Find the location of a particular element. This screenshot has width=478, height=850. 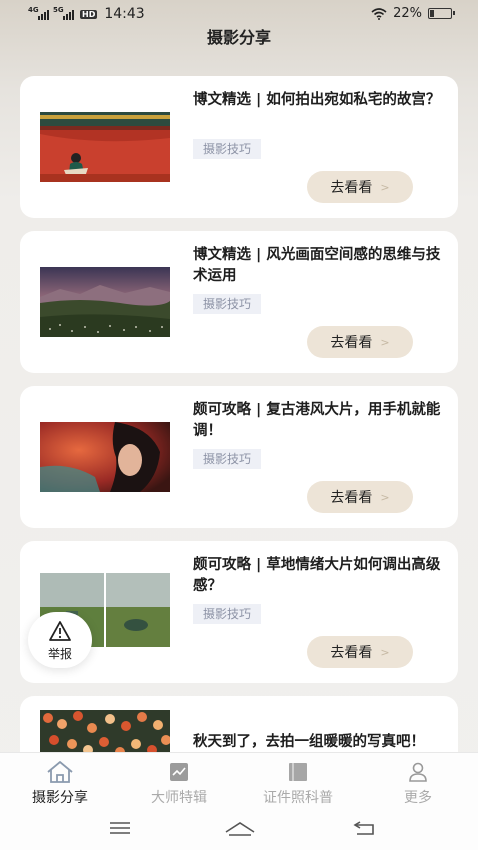

status-time: 14:43 is located at coordinates (124, 14).